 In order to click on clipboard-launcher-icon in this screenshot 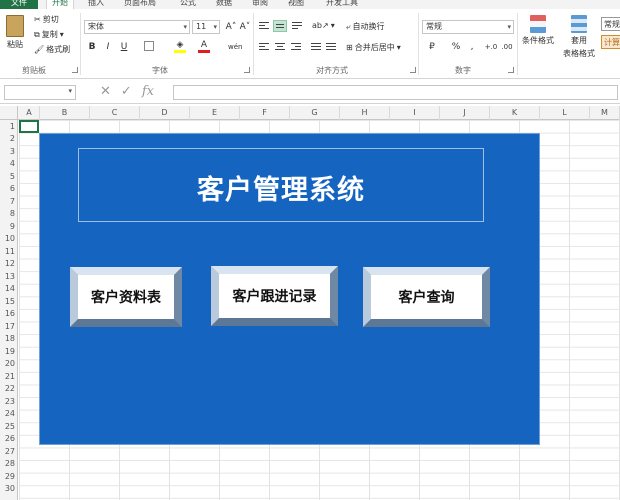, I will do `click(75, 70)`.